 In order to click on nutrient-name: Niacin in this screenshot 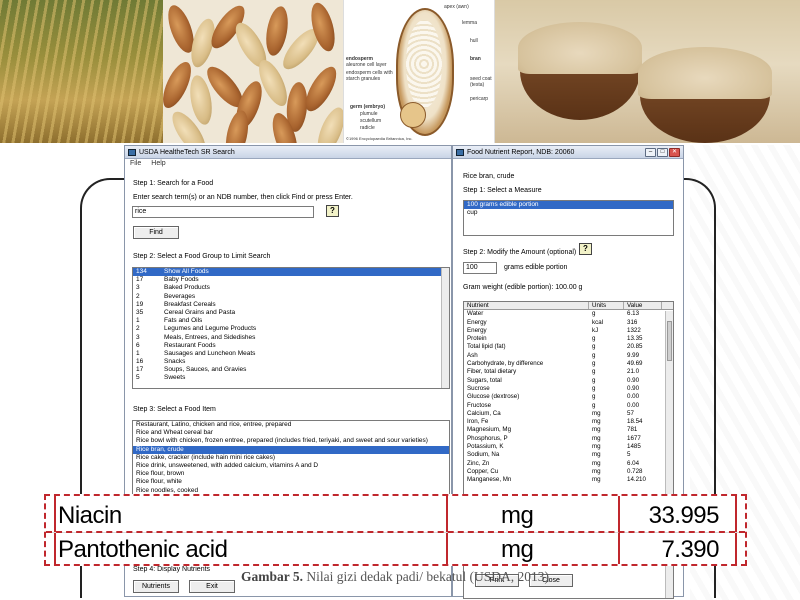, I will do `click(90, 515)`.